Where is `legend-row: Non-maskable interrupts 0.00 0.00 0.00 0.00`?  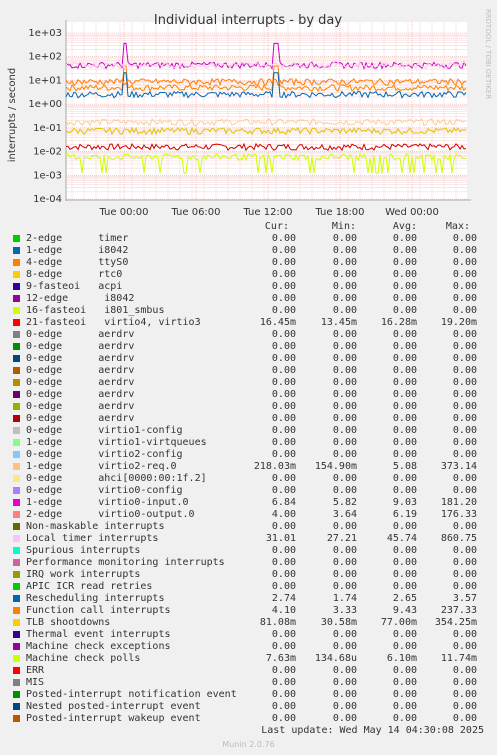 legend-row: Non-maskable interrupts 0.00 0.00 0.00 0.00 is located at coordinates (248, 527).